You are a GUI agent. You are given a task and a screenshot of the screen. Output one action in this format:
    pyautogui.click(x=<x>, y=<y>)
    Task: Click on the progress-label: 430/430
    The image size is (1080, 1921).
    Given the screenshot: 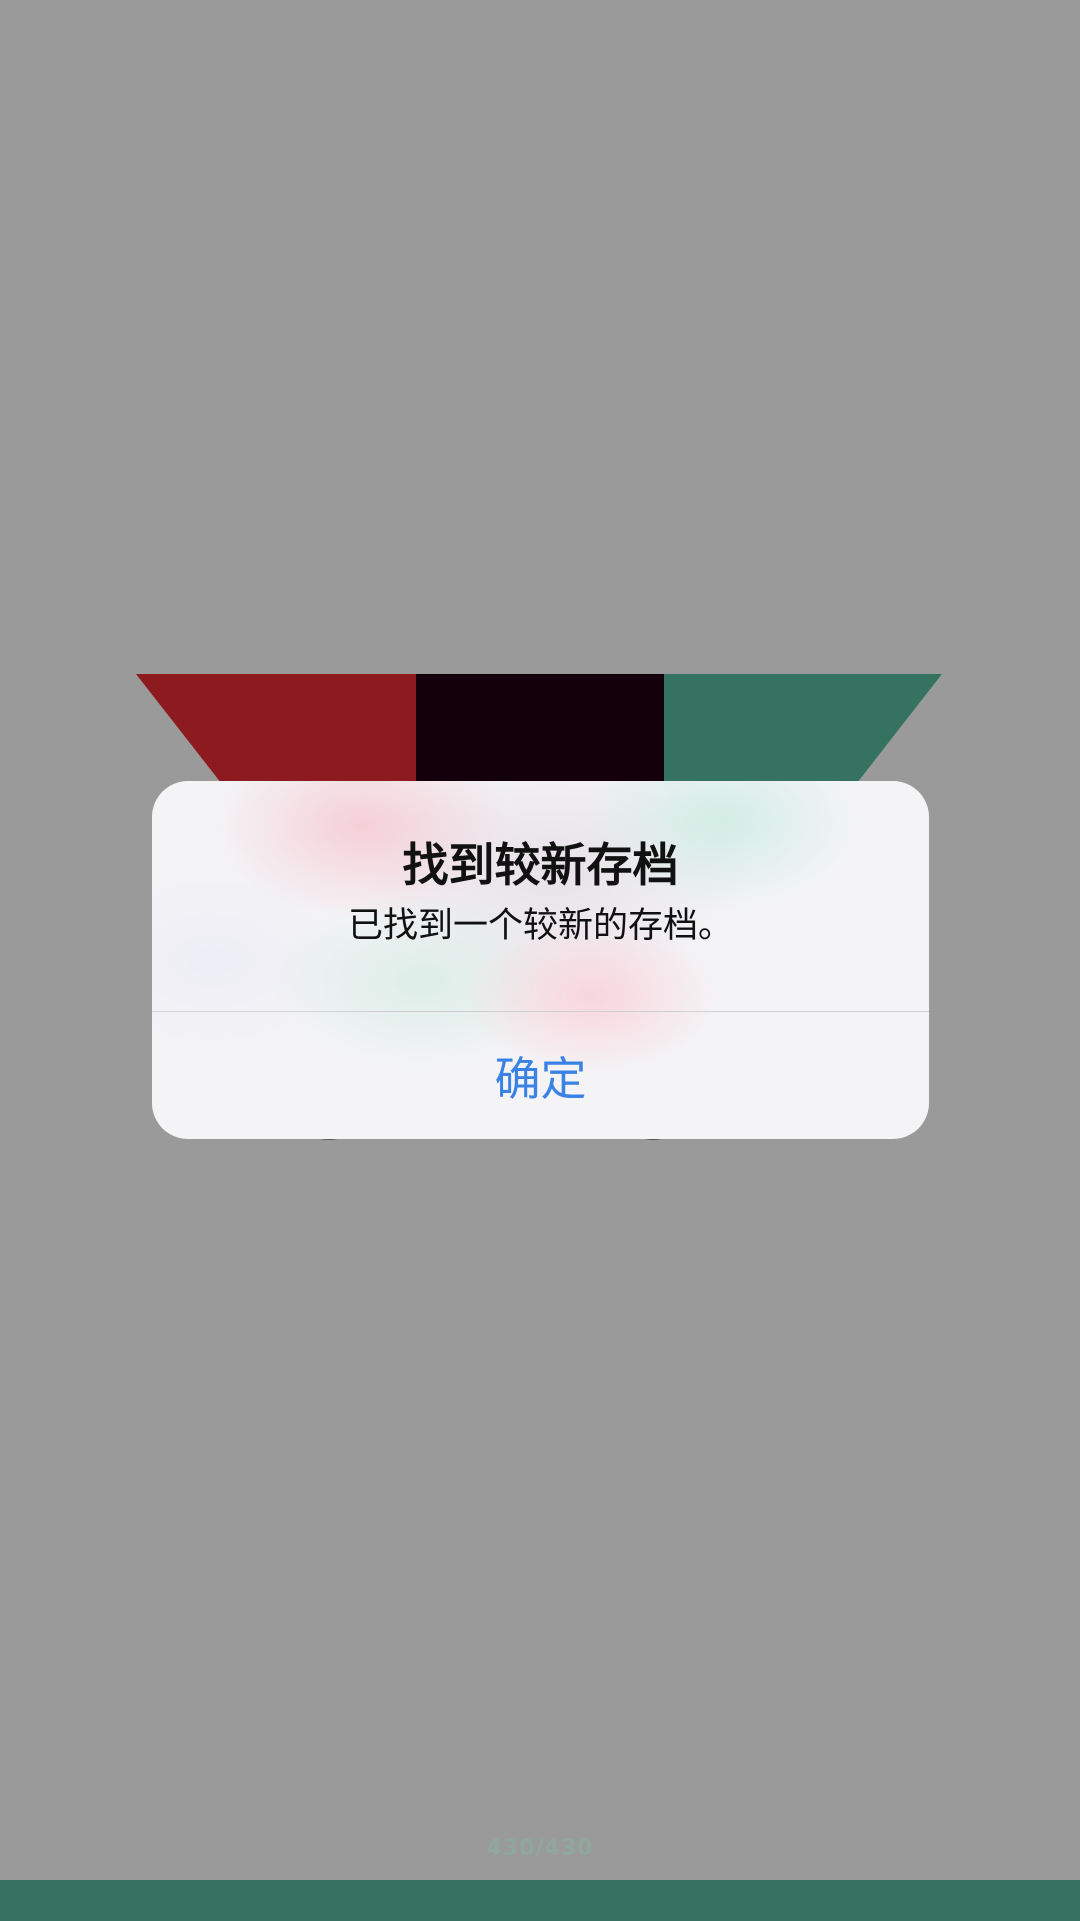 What is the action you would take?
    pyautogui.click(x=540, y=1848)
    